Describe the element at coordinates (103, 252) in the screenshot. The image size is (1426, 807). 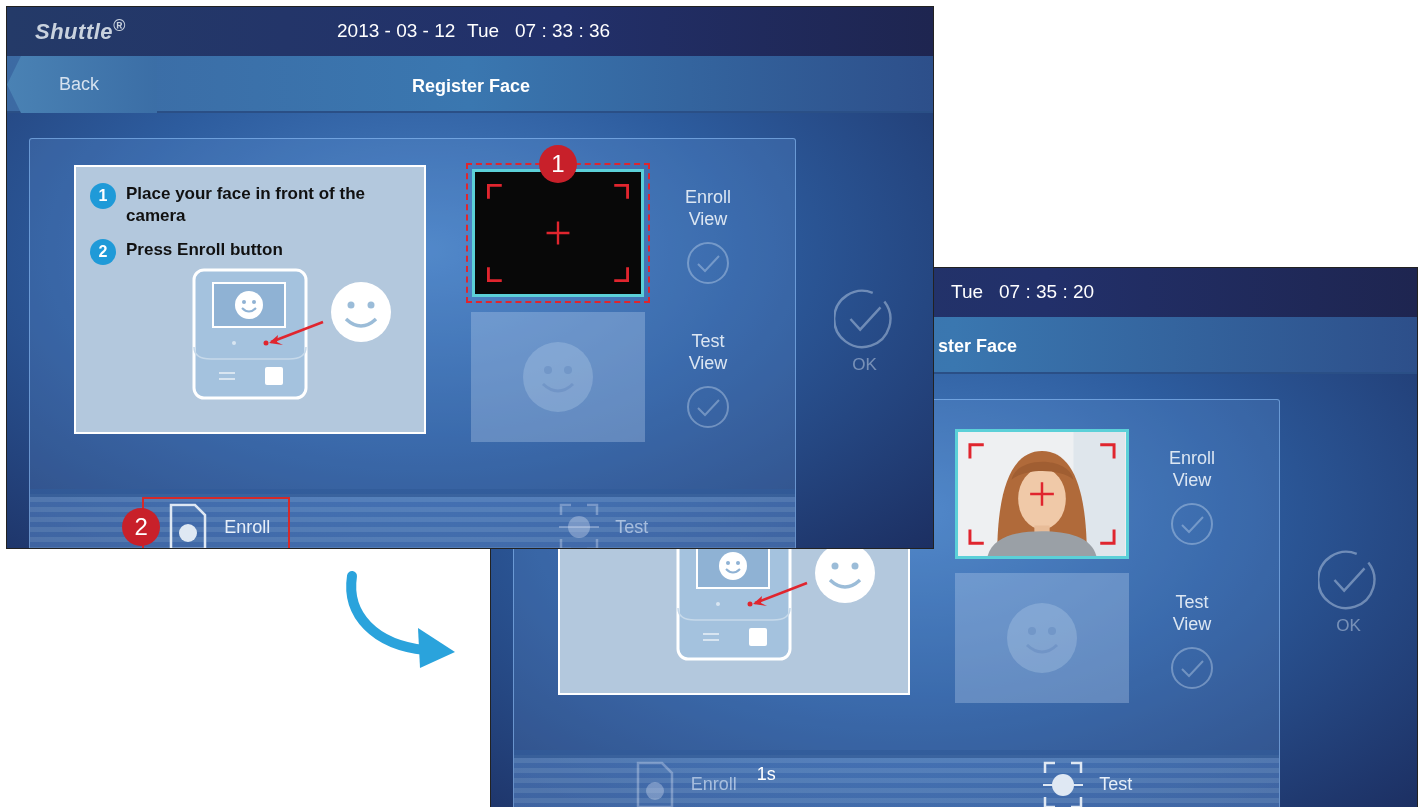
I see `step-number: 2` at that location.